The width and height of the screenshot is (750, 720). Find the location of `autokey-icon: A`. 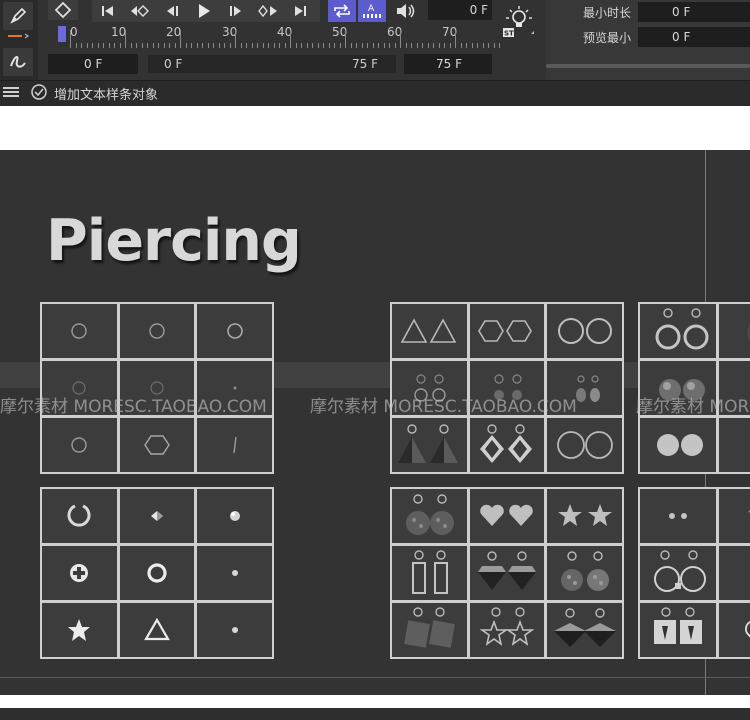

autokey-icon: A is located at coordinates (372, 11).